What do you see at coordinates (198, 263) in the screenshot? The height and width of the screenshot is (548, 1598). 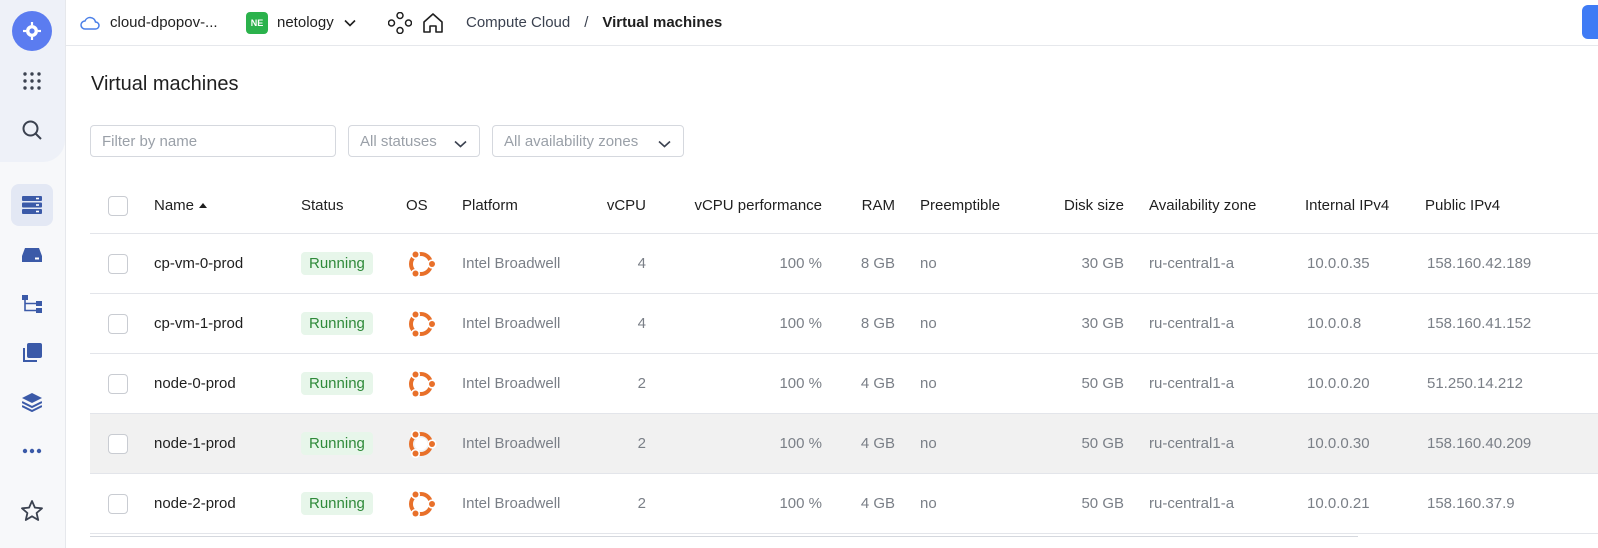 I see `vm-name: cp-vm-0-prod` at bounding box center [198, 263].